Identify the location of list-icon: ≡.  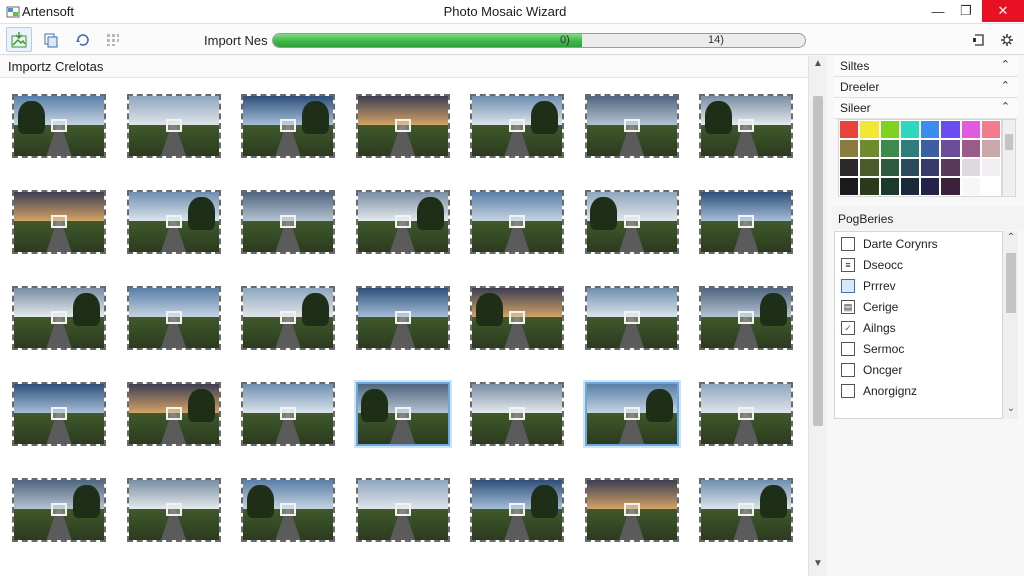
(848, 265).